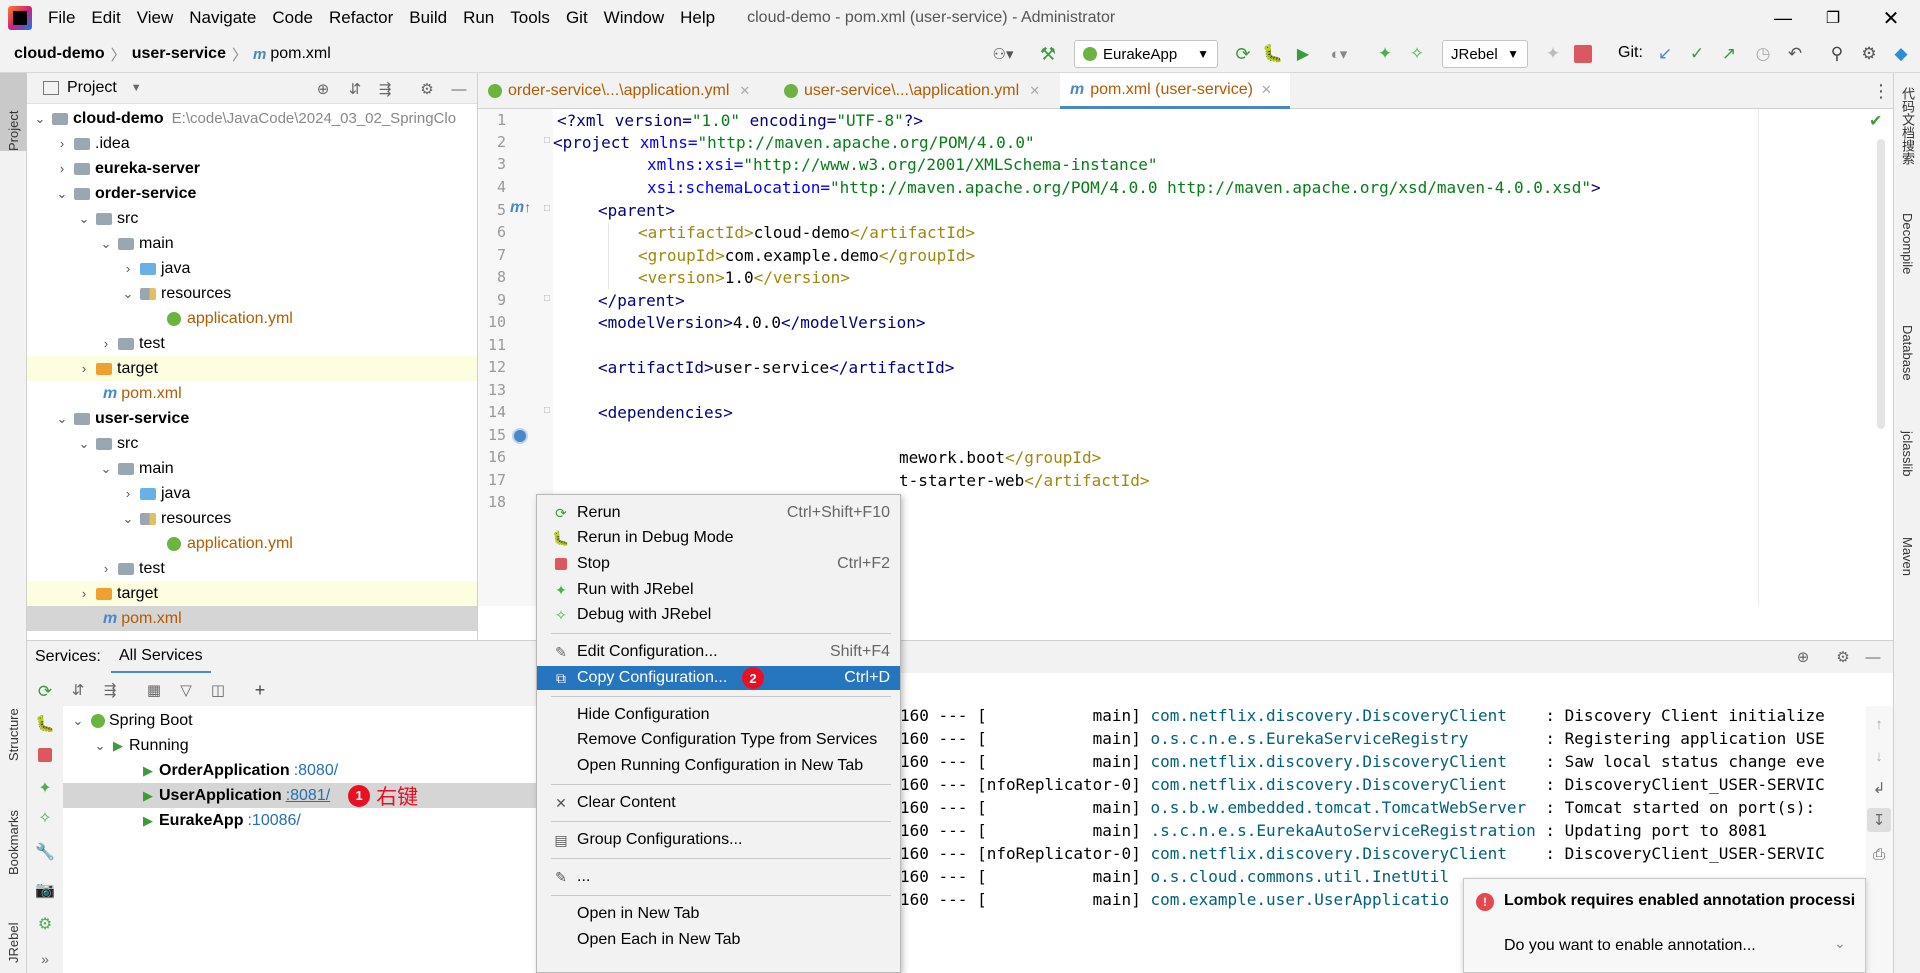 This screenshot has height=973, width=1920. What do you see at coordinates (136, 88) in the screenshot?
I see `chevron-down-icon: ▼` at bounding box center [136, 88].